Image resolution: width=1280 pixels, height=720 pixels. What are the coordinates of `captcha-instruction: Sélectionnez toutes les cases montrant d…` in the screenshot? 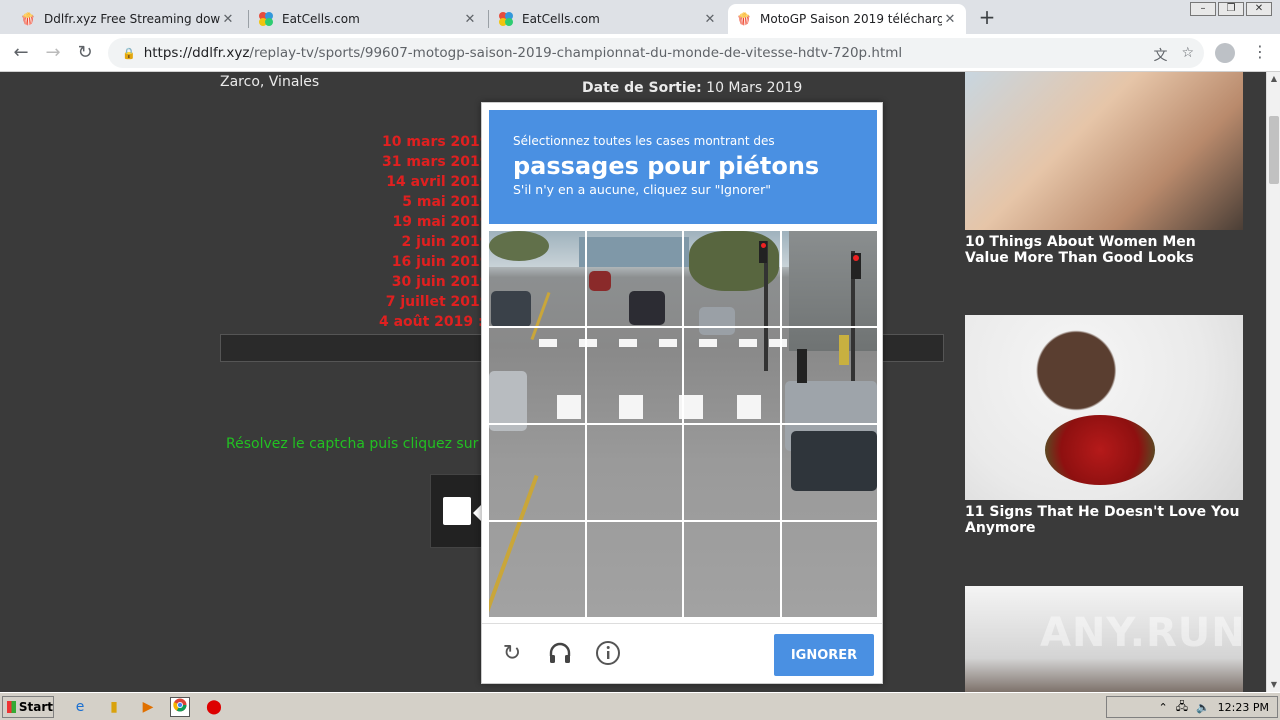 It's located at (644, 141).